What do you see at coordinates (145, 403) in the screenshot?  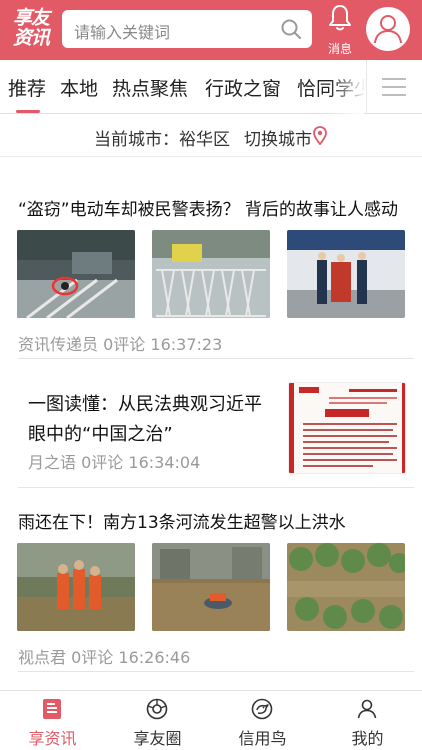 I see `news-title-line1: 一图读懂：从民法典观习近平` at bounding box center [145, 403].